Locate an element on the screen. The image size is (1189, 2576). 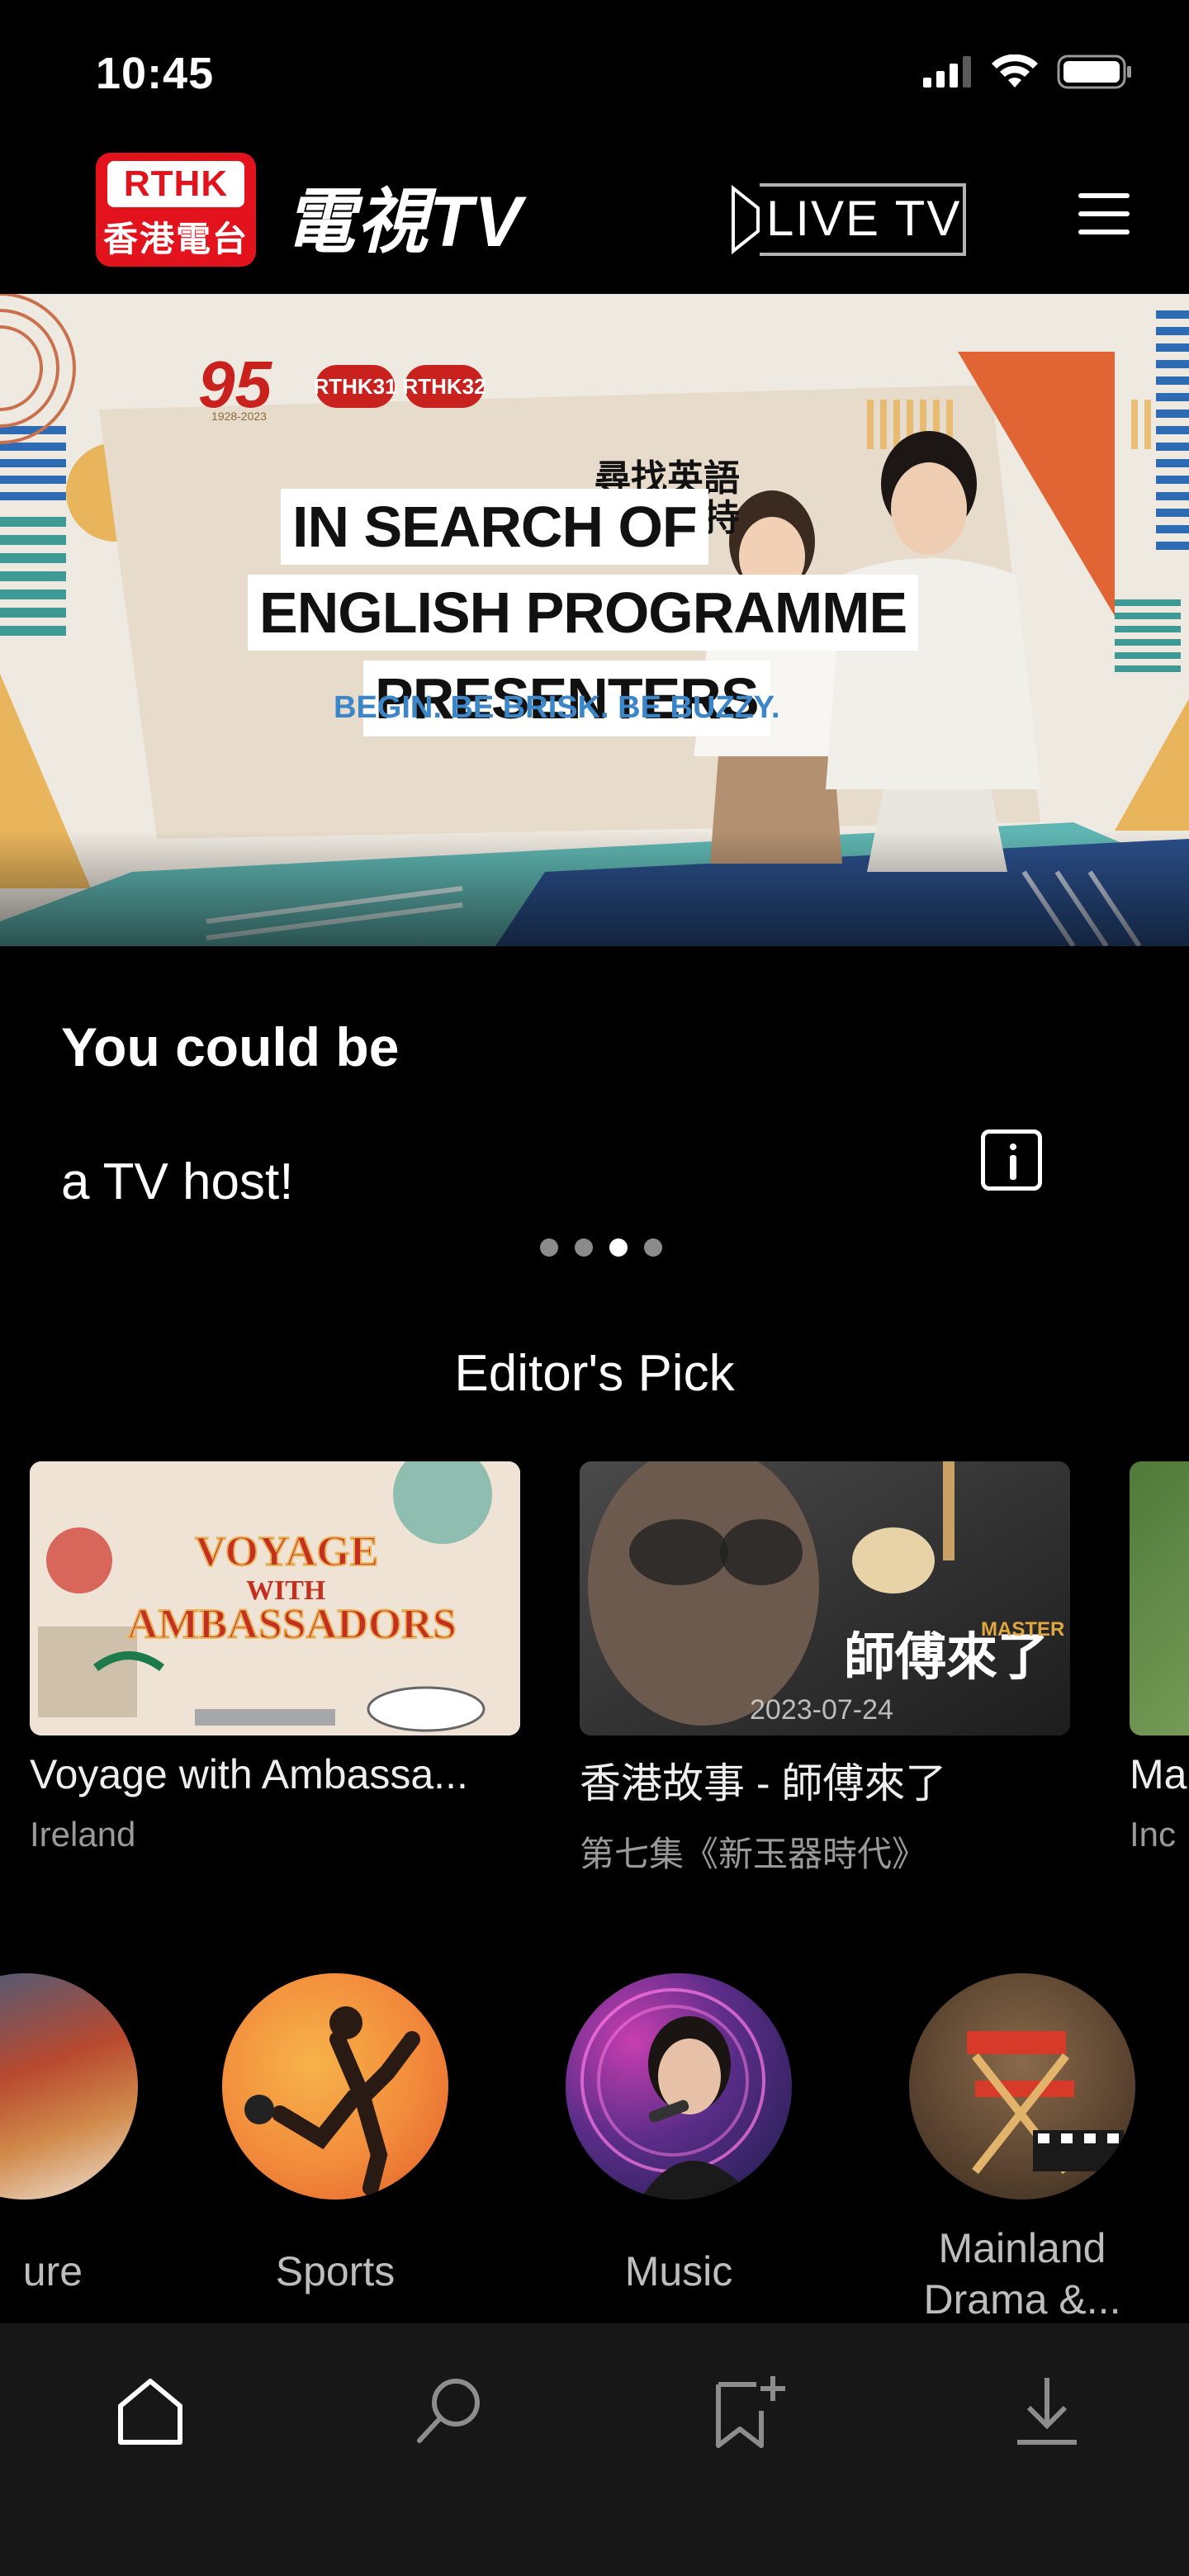
music-singer-figure is located at coordinates (672, 2094).